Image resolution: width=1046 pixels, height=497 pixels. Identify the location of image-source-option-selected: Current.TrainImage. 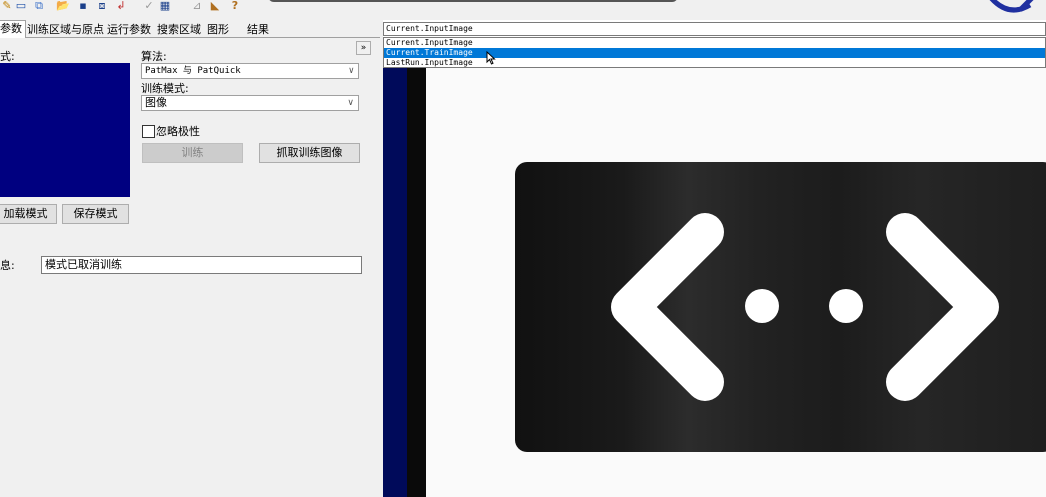
(714, 53).